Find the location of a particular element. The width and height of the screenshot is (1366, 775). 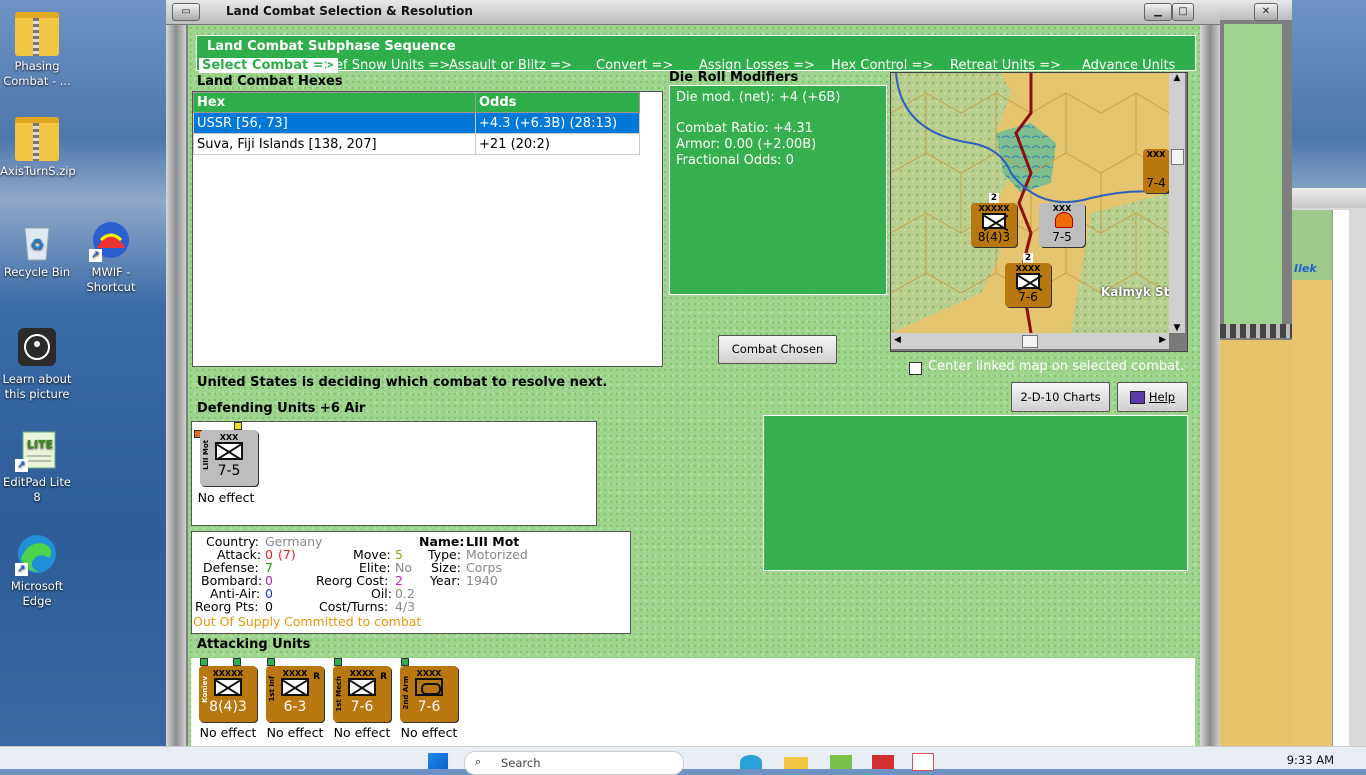

table-row: Suva, Fiji Islands [138, 207] +21 (20:2) is located at coordinates (416, 144).